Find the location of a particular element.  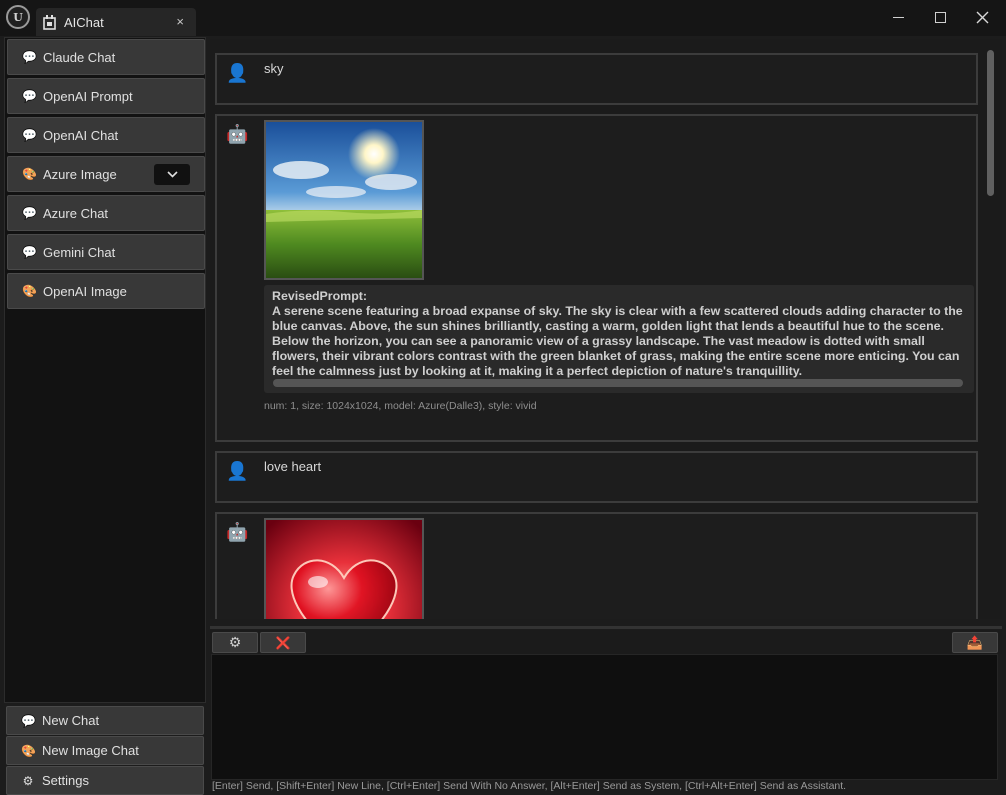

sidebar-item-label: Claude Chat is located at coordinates (79, 57).